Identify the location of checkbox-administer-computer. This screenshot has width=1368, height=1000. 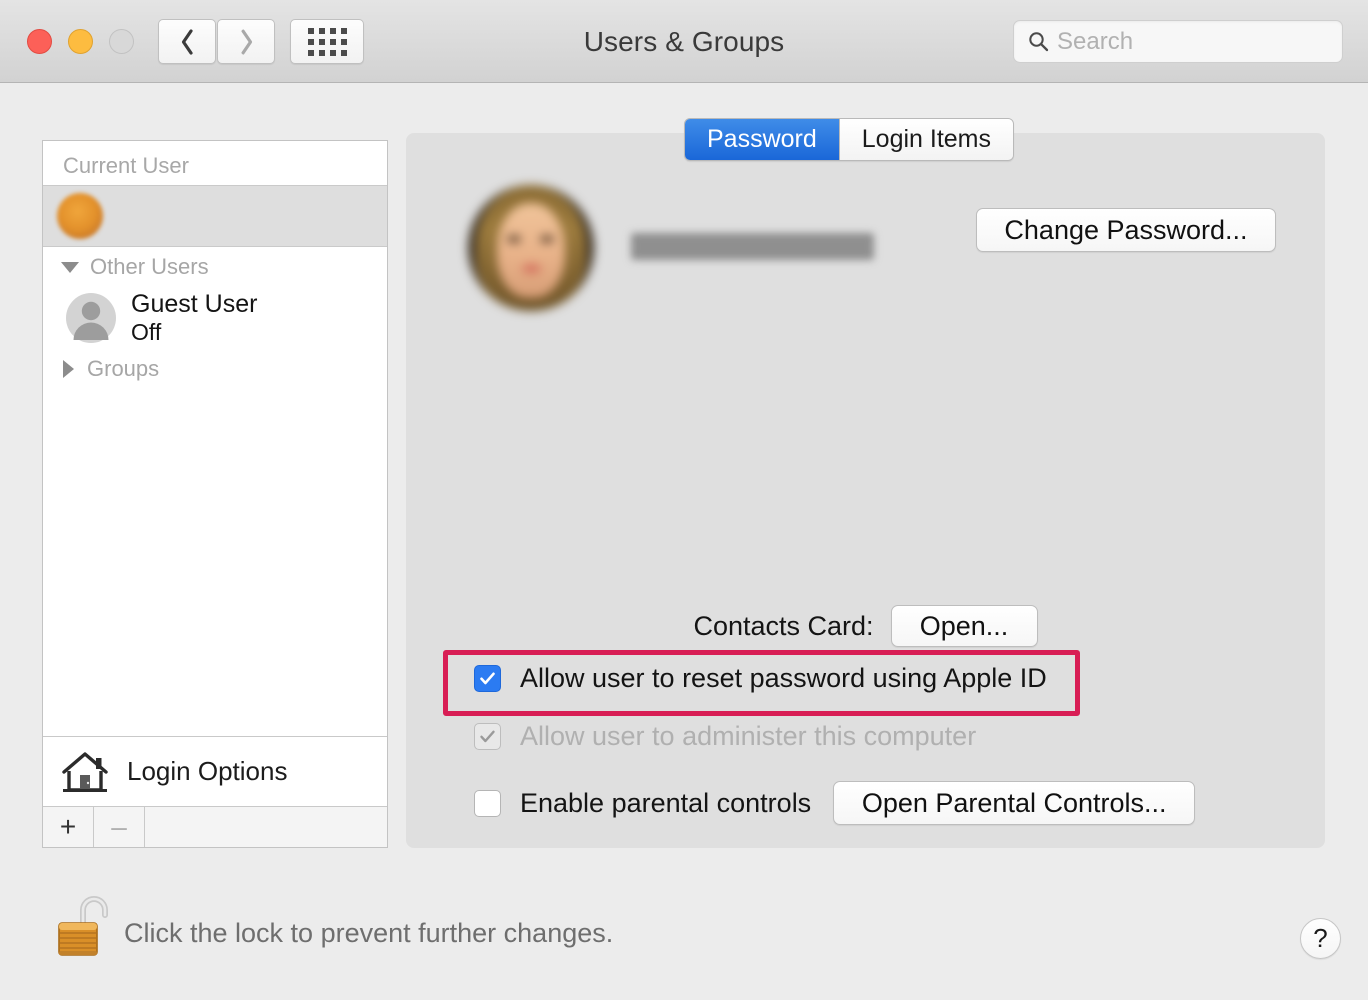
(487, 736).